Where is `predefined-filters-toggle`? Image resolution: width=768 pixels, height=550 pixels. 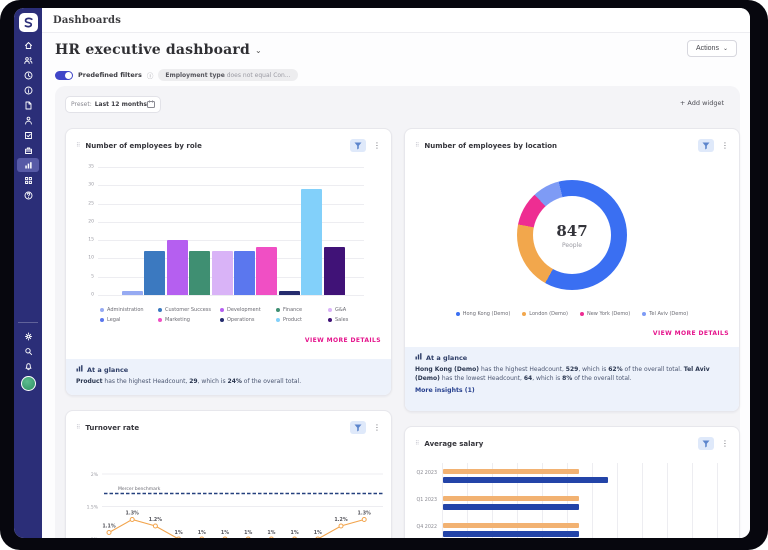
predefined-filters-toggle is located at coordinates (64, 75).